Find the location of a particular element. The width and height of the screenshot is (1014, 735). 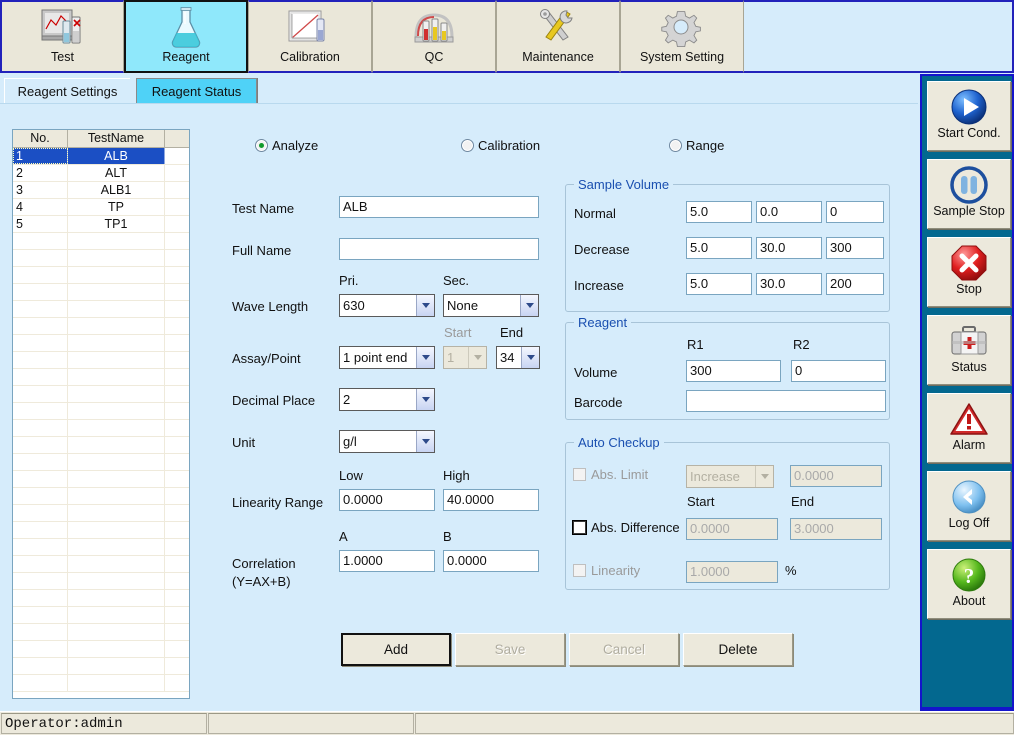

combo-value: 1 point end is located at coordinates (375, 357).